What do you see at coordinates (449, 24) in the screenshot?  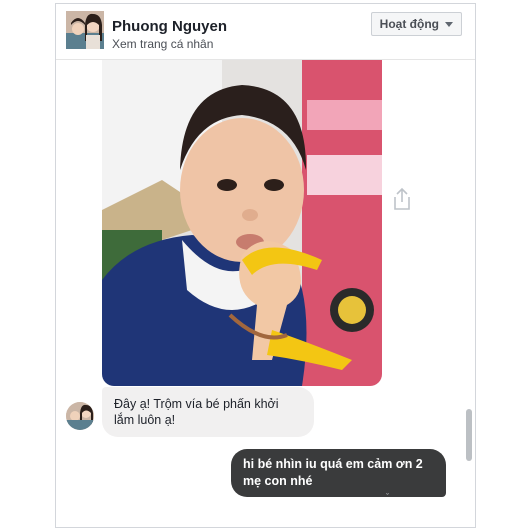 I see `chevron-down-icon` at bounding box center [449, 24].